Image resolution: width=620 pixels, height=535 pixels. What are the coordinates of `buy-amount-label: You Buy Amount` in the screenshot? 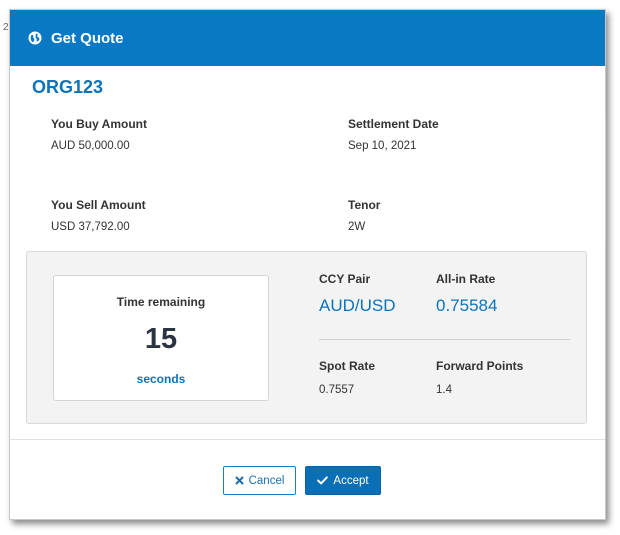 It's located at (99, 124).